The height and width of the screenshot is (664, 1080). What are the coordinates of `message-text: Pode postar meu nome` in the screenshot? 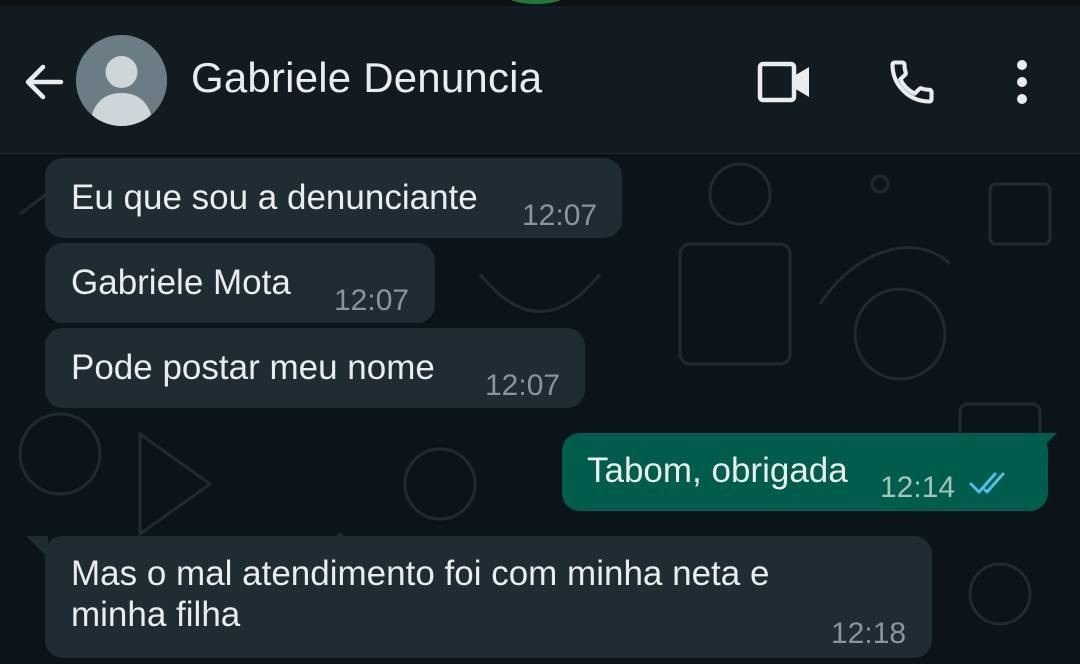 It's located at (253, 367).